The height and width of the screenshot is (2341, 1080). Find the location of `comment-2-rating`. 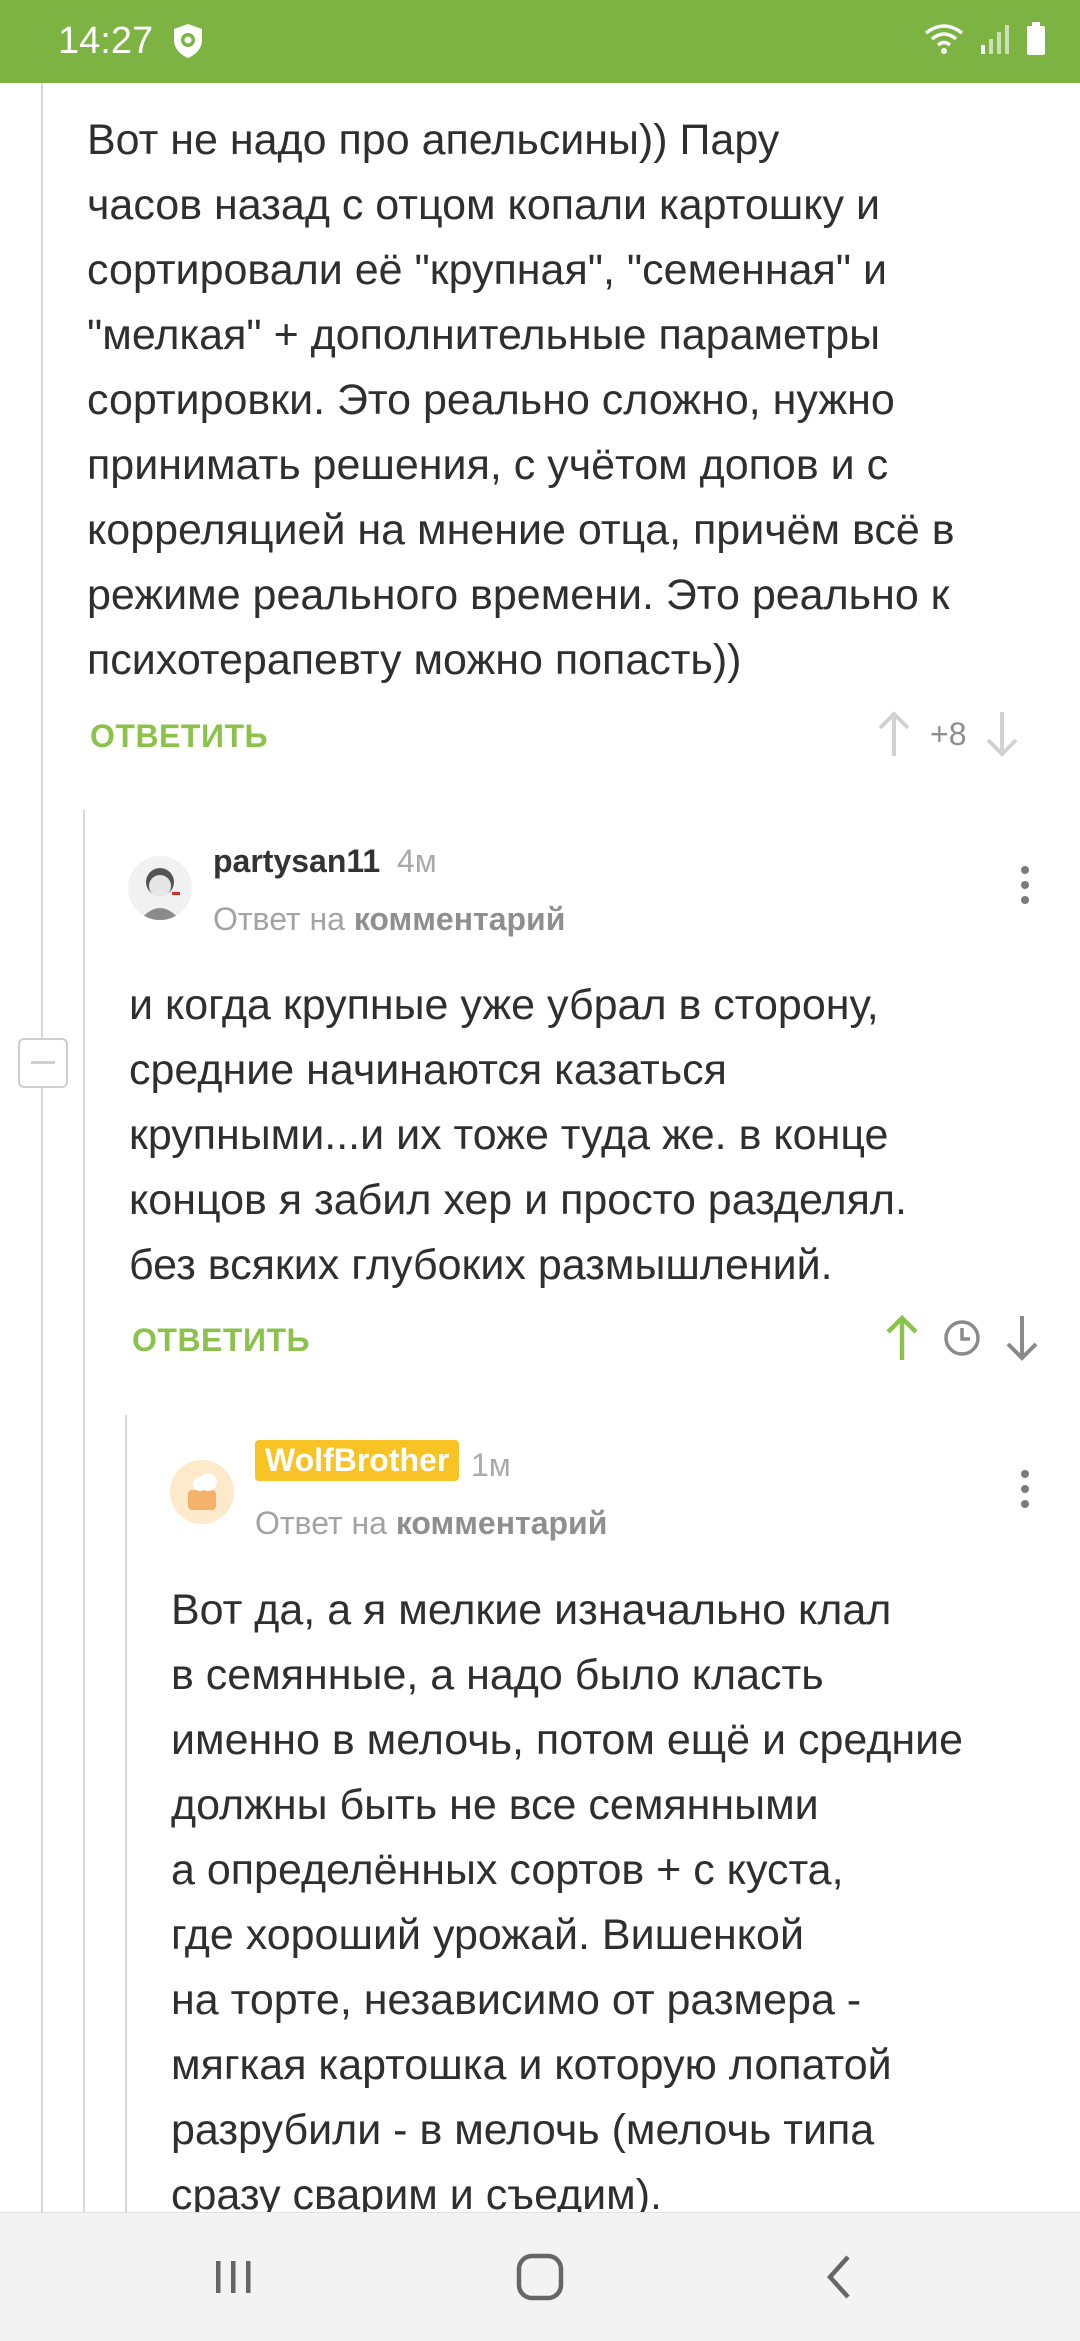

comment-2-rating is located at coordinates (962, 1338).